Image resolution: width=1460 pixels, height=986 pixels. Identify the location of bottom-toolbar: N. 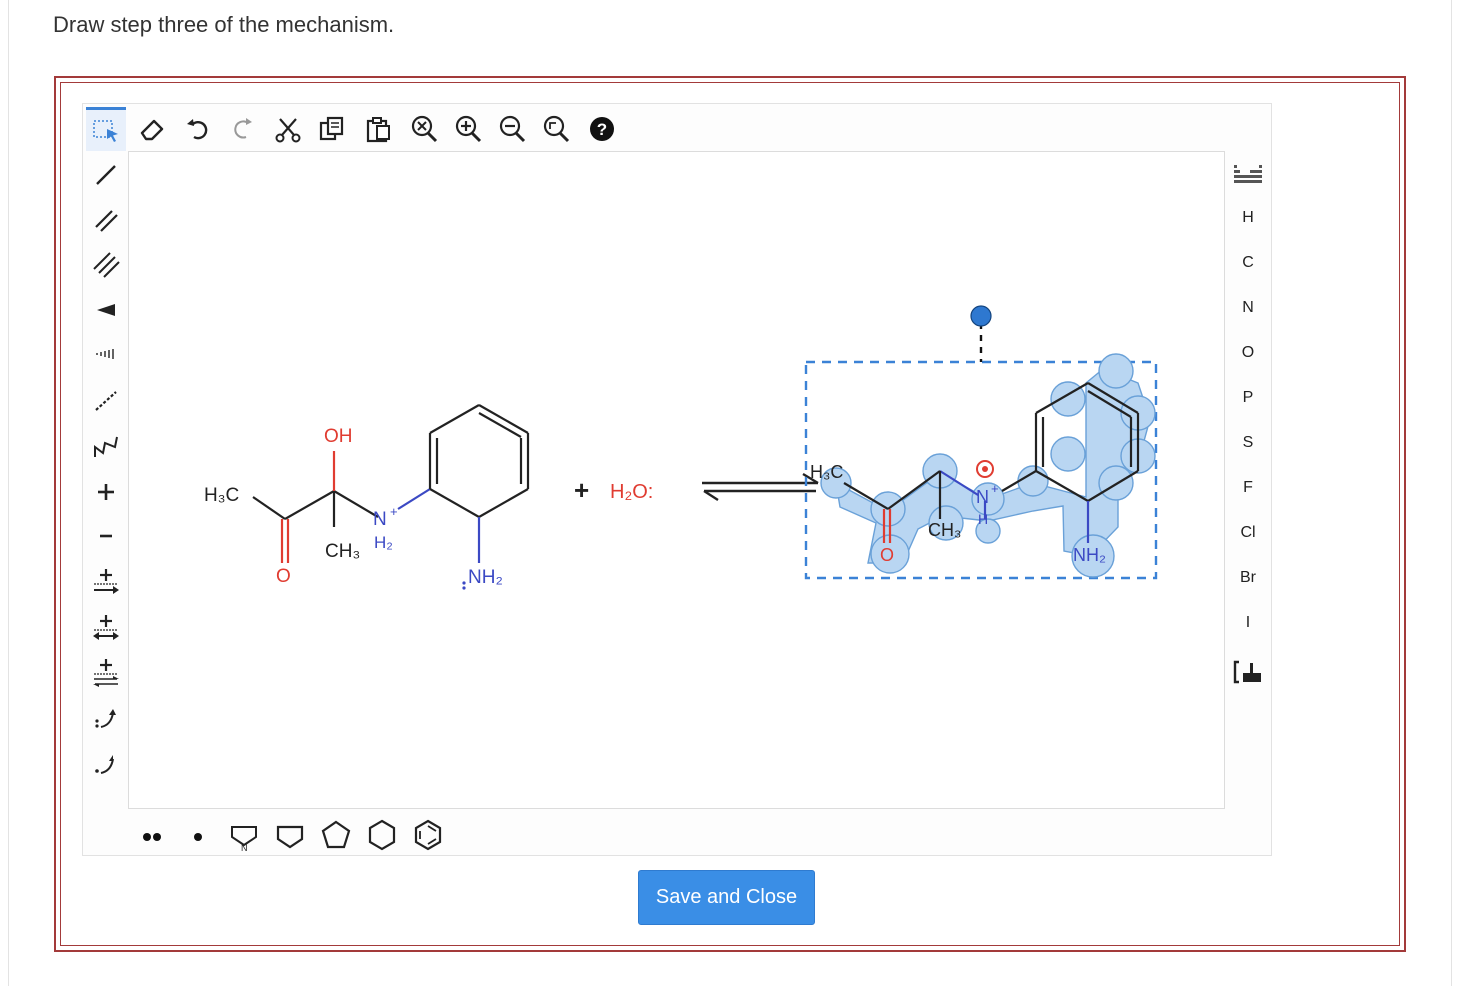
(330, 835).